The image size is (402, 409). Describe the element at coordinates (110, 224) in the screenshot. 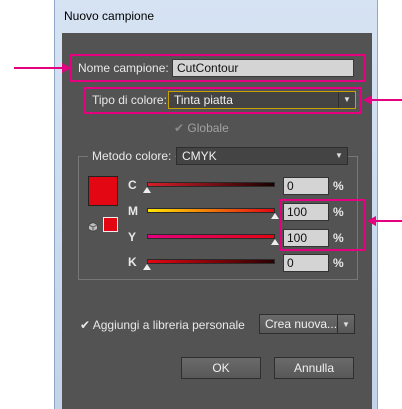

I see `gamut-swatch` at that location.